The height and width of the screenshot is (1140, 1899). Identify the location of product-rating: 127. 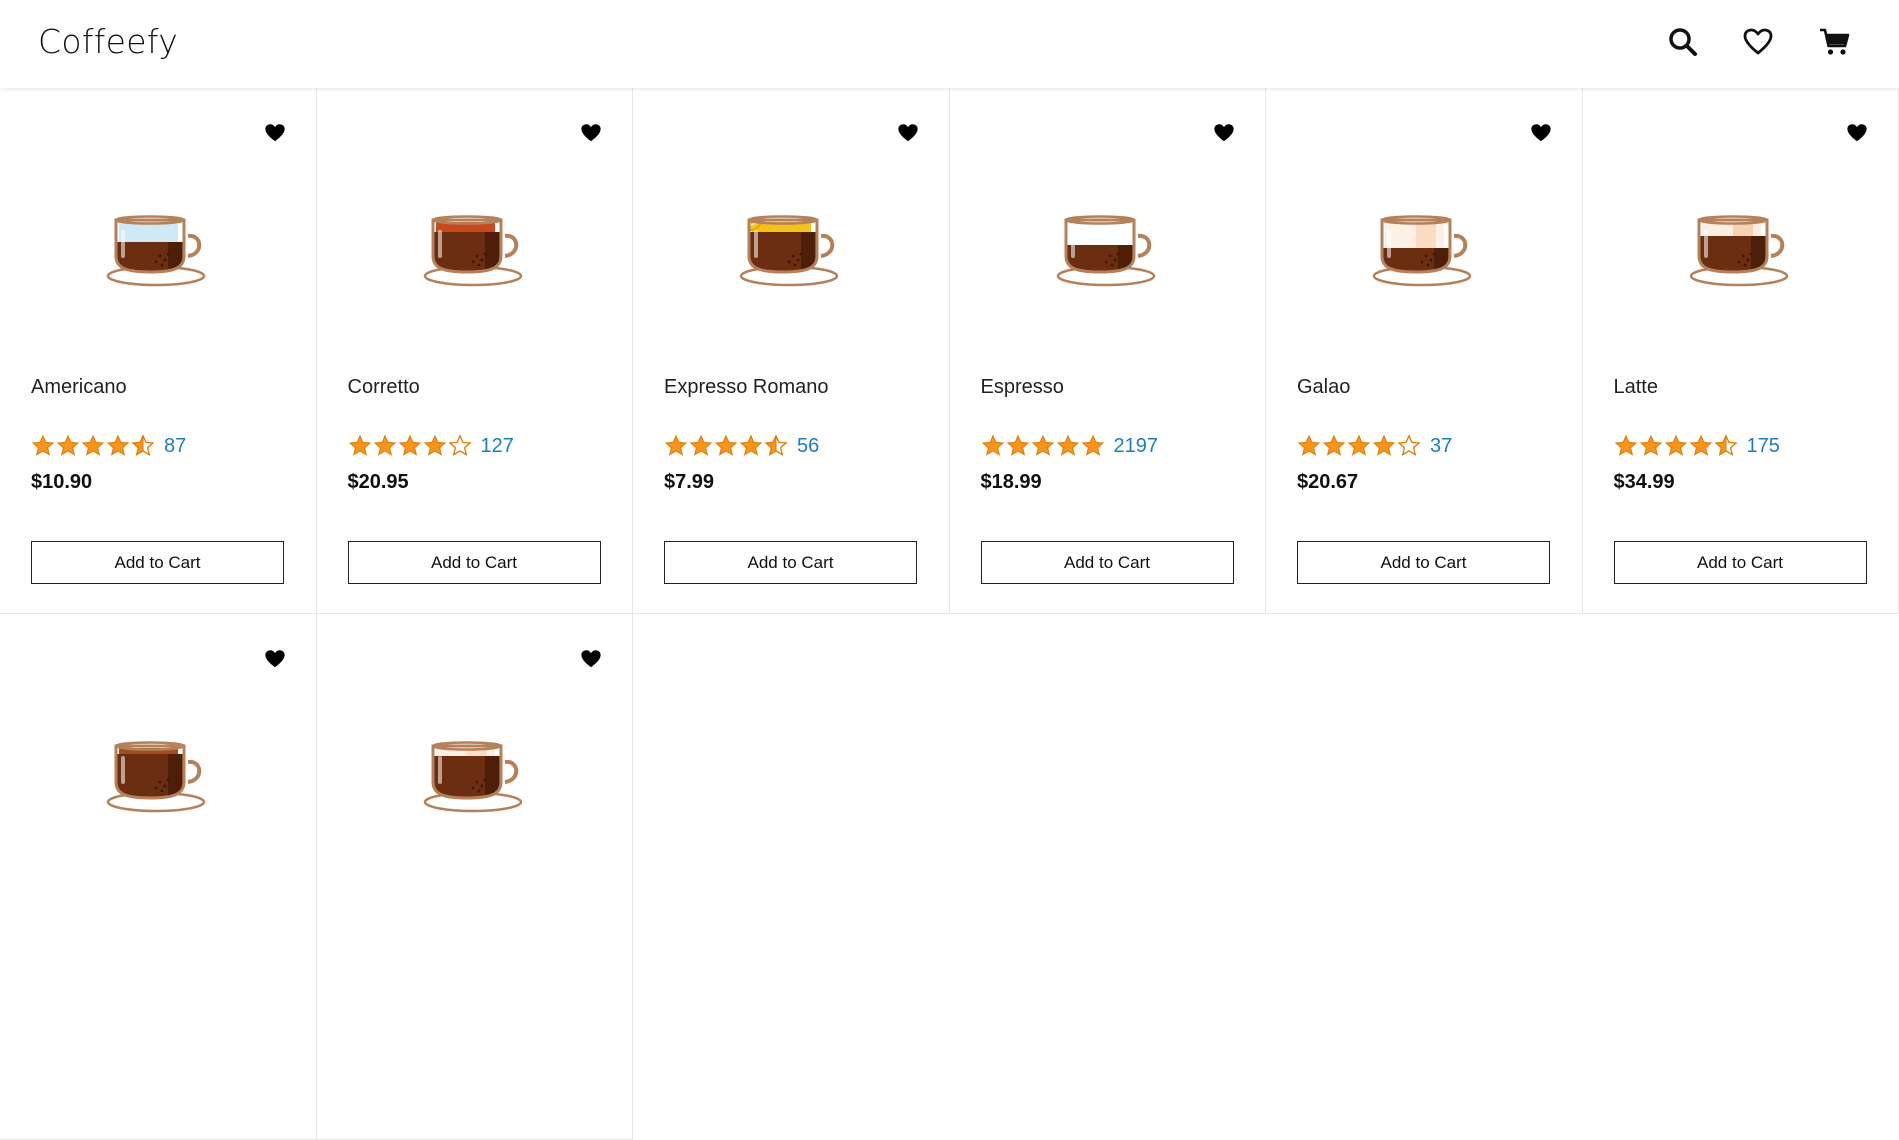
(431, 446).